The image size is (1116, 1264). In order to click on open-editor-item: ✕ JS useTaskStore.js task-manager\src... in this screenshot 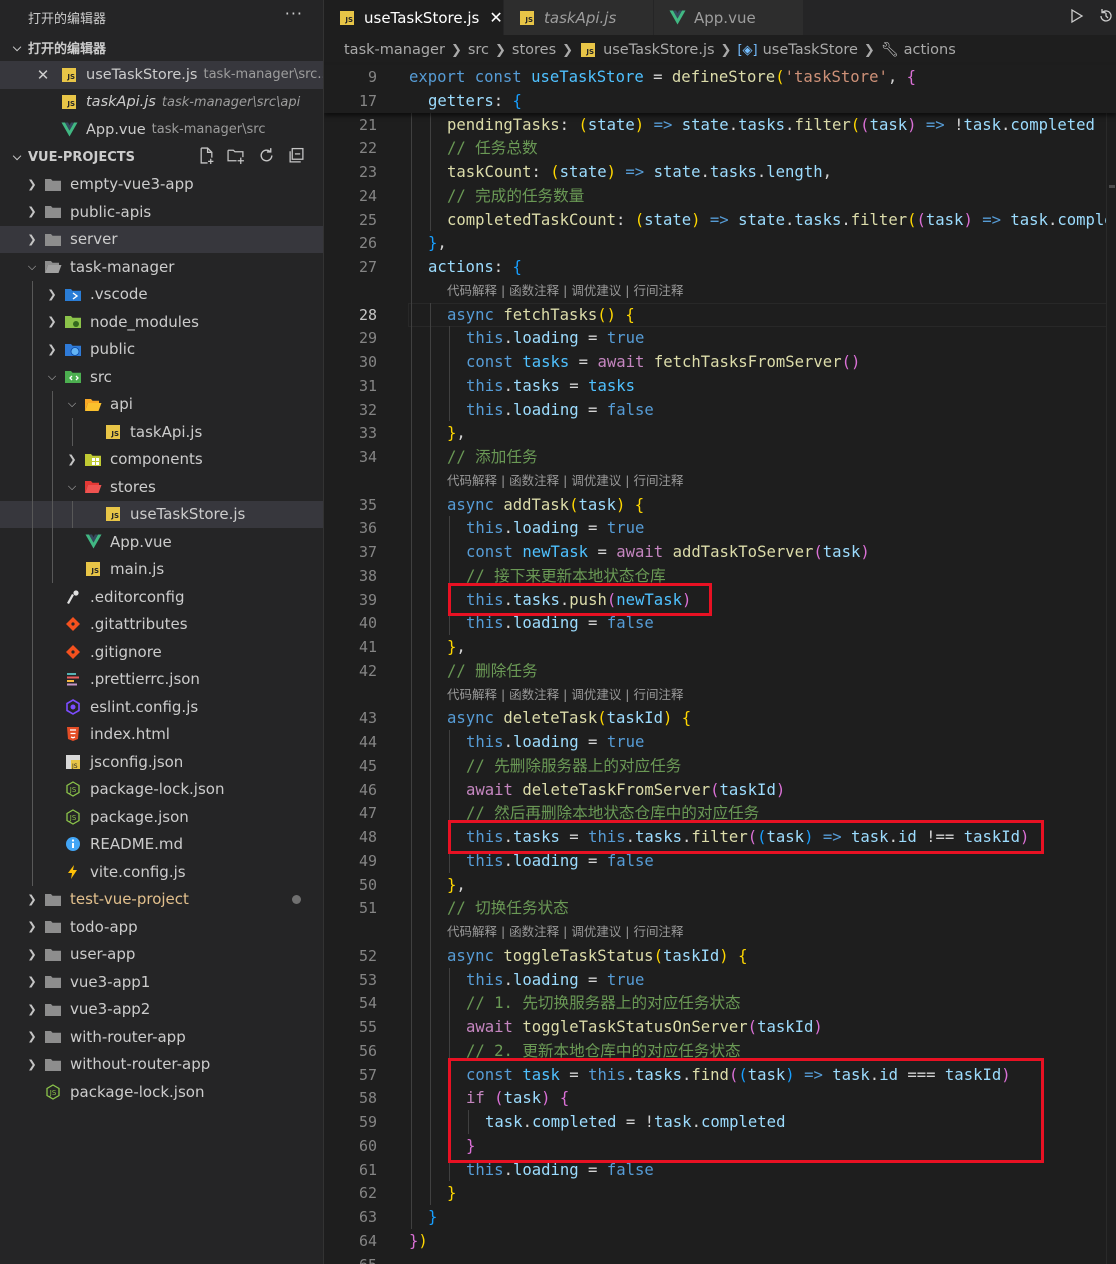, I will do `click(161, 75)`.